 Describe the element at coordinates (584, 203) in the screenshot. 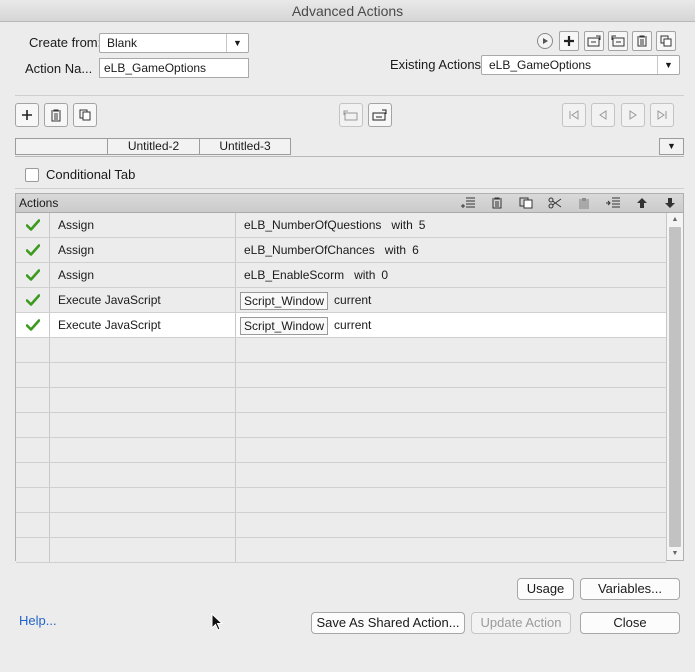

I see `paste-action-icon` at that location.